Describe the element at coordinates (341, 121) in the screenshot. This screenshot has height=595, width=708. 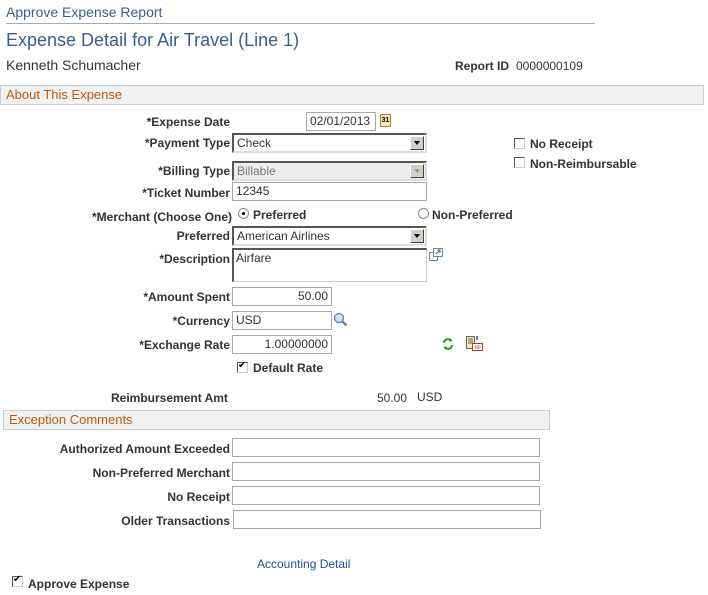
I see `expense-date-input: 02/01/2013` at that location.